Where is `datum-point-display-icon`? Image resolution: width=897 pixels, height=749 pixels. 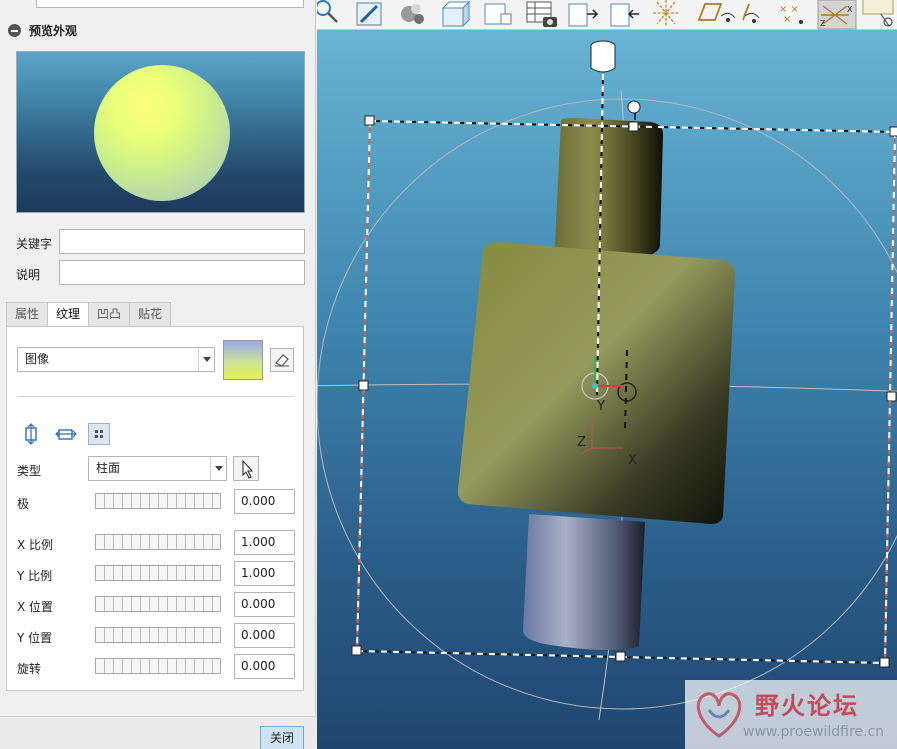 datum-point-display-icon is located at coordinates (751, 13).